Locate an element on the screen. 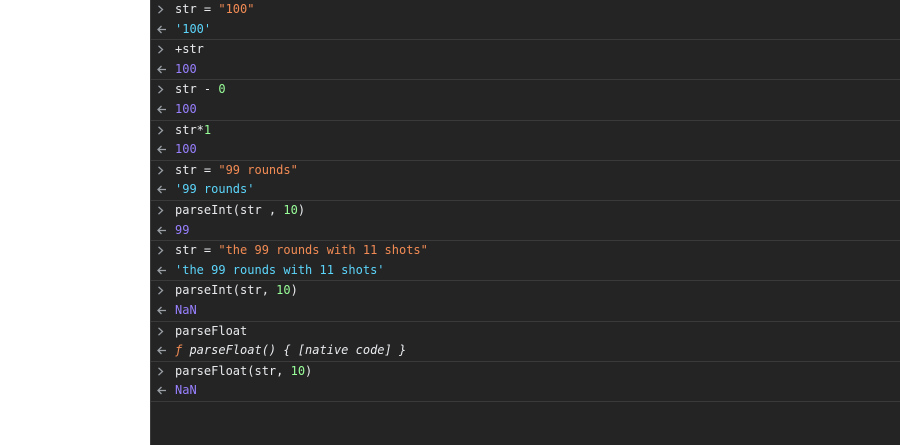  console-input-line: str = "99 rounds" is located at coordinates (525, 171).